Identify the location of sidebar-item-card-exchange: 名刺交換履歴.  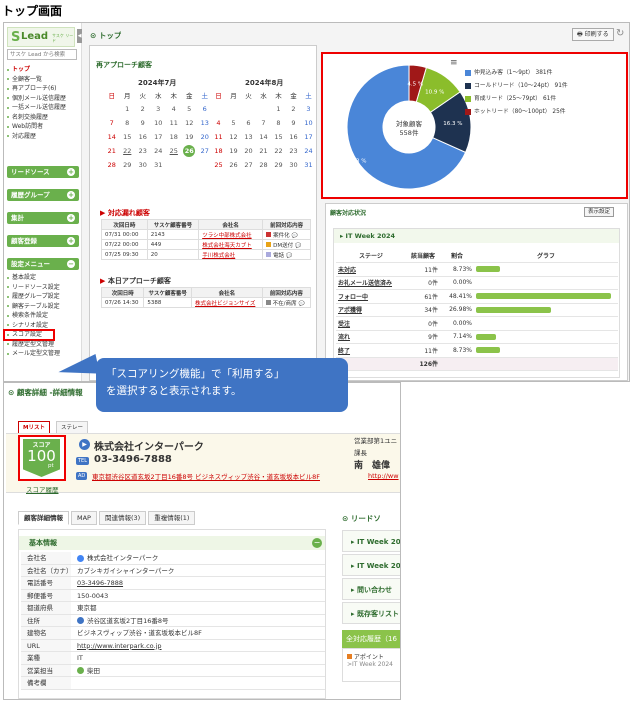
(43, 118).